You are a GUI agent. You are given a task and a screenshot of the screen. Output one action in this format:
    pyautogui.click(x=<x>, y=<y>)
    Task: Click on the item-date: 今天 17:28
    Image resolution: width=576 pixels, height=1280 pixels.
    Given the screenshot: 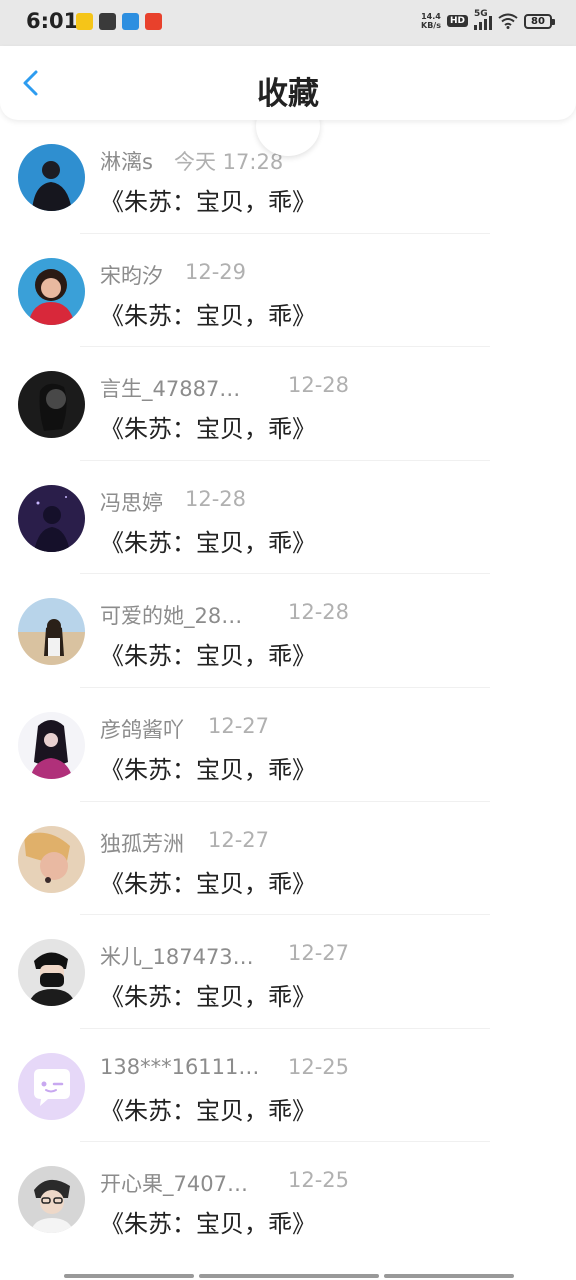 What is the action you would take?
    pyautogui.click(x=229, y=162)
    